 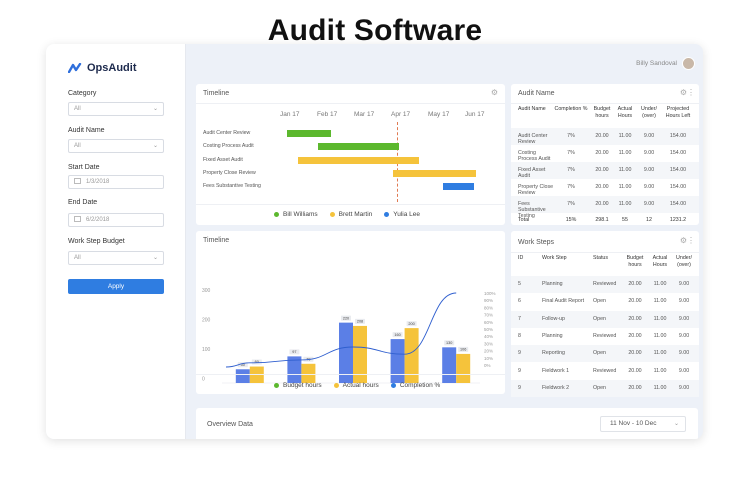 I want to click on start-date-label: Start Date, so click(x=84, y=167).